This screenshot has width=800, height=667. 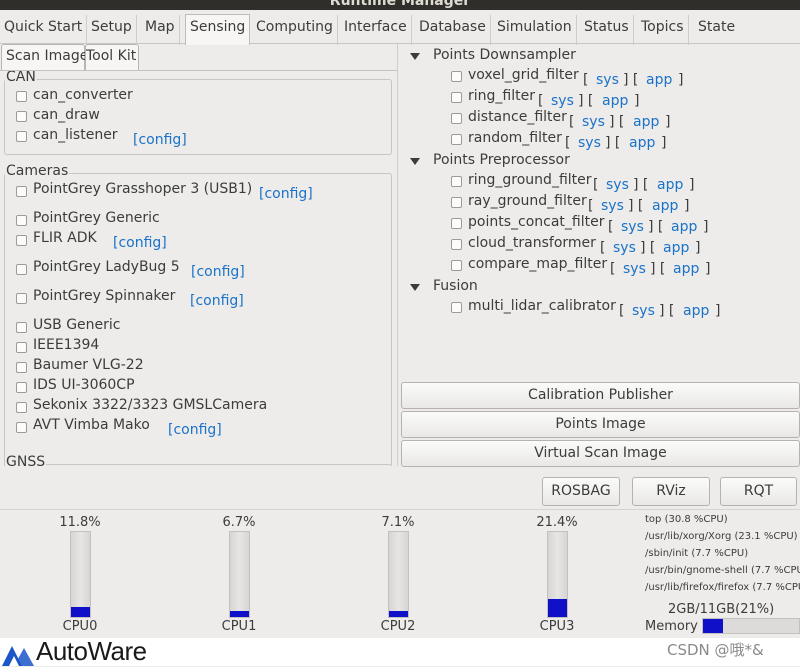 What do you see at coordinates (456, 118) in the screenshot?
I see `distance-filter-checkbox` at bounding box center [456, 118].